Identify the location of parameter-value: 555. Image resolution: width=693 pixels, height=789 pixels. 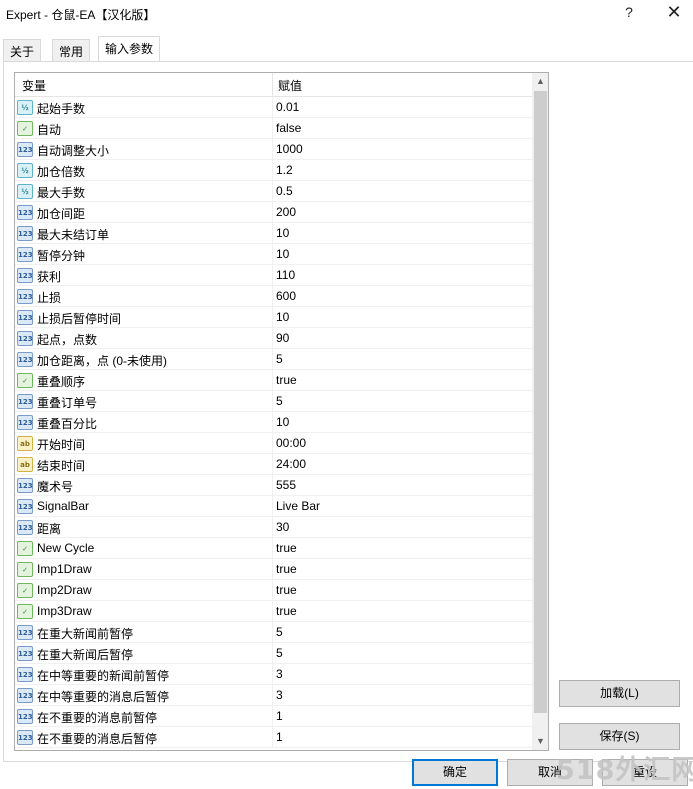
(286, 485).